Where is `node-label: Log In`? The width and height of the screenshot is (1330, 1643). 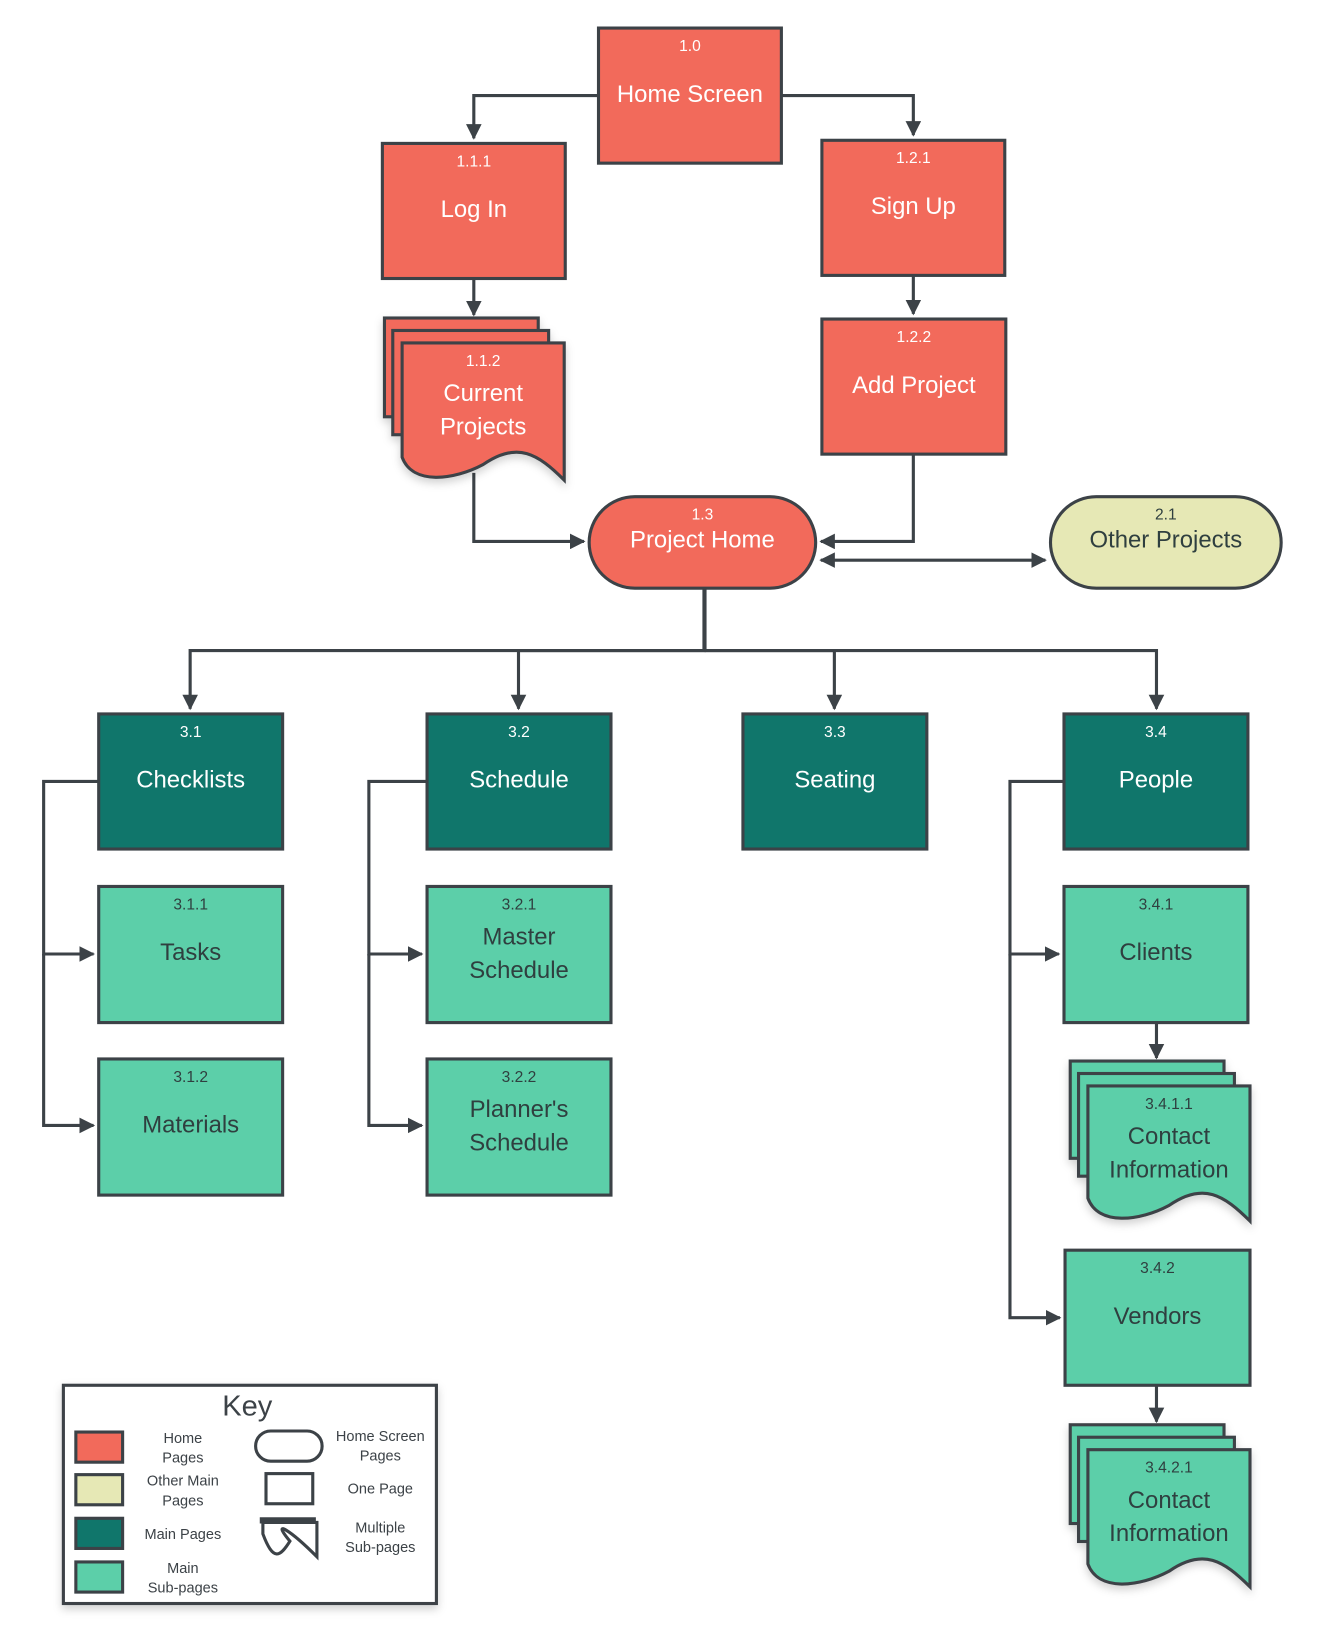
node-label: Log In is located at coordinates (474, 209).